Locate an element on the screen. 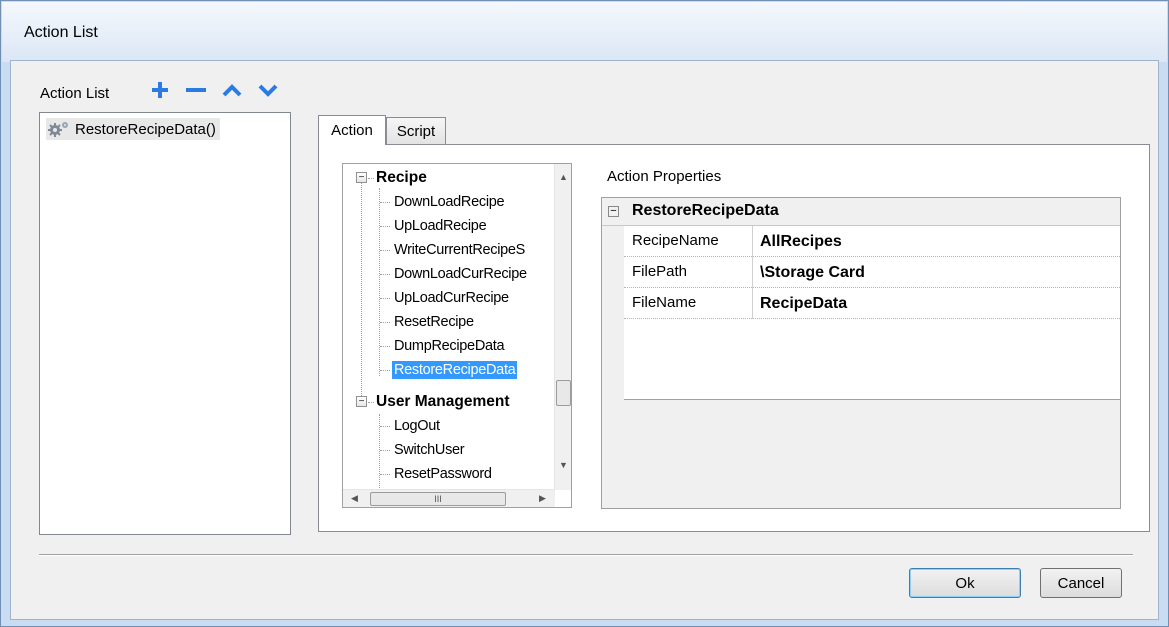 The image size is (1169, 627). tree-item-label: DownLoadRecipe is located at coordinates (449, 202).